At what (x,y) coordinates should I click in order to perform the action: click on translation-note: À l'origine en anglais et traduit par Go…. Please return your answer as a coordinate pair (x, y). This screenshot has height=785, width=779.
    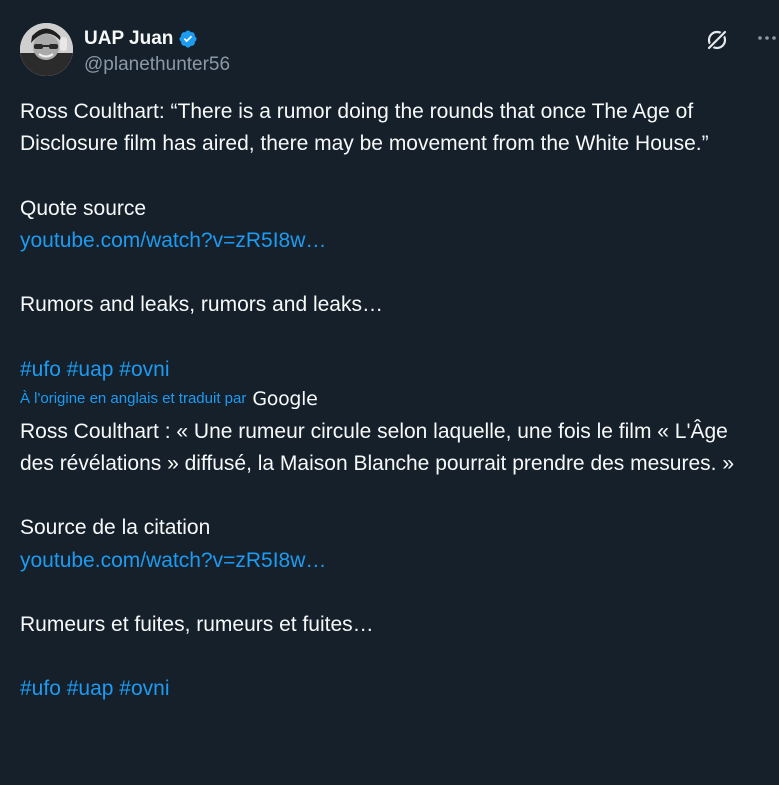
    Looking at the image, I should click on (392, 399).